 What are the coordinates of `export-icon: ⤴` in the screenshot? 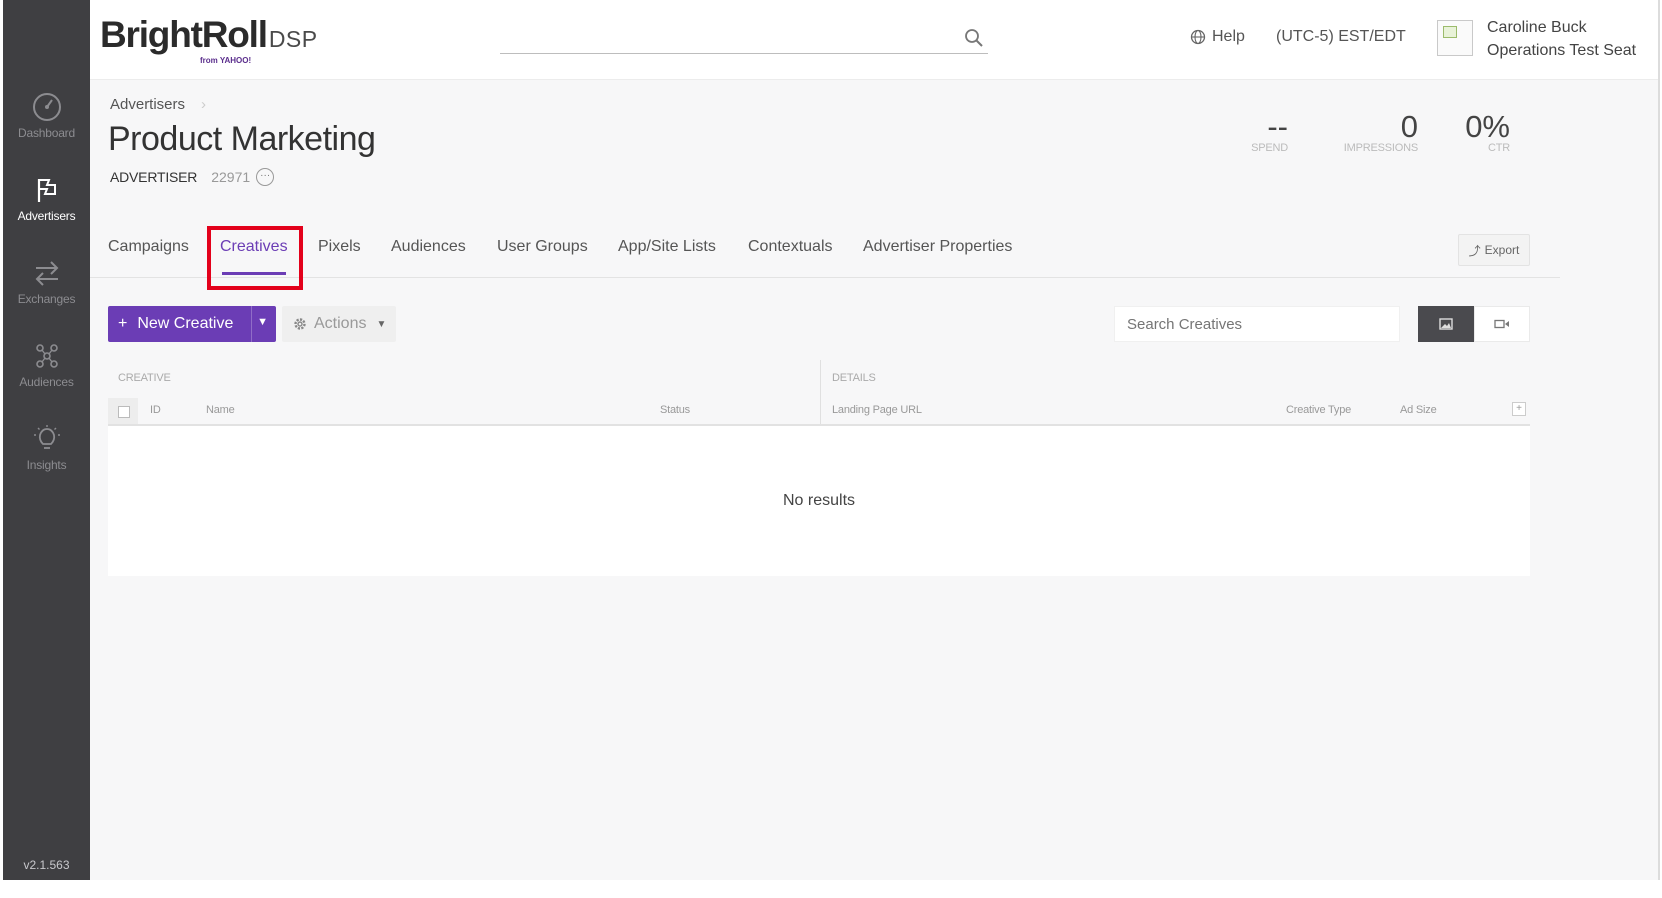 It's located at (1474, 250).